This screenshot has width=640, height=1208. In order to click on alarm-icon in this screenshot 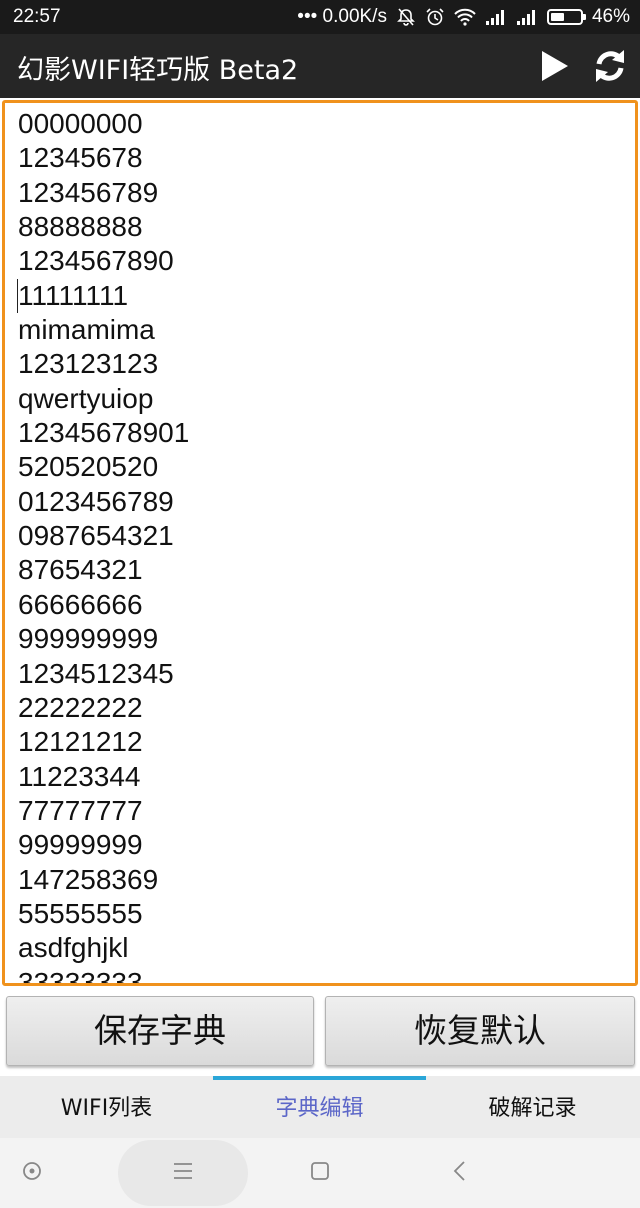, I will do `click(435, 17)`.